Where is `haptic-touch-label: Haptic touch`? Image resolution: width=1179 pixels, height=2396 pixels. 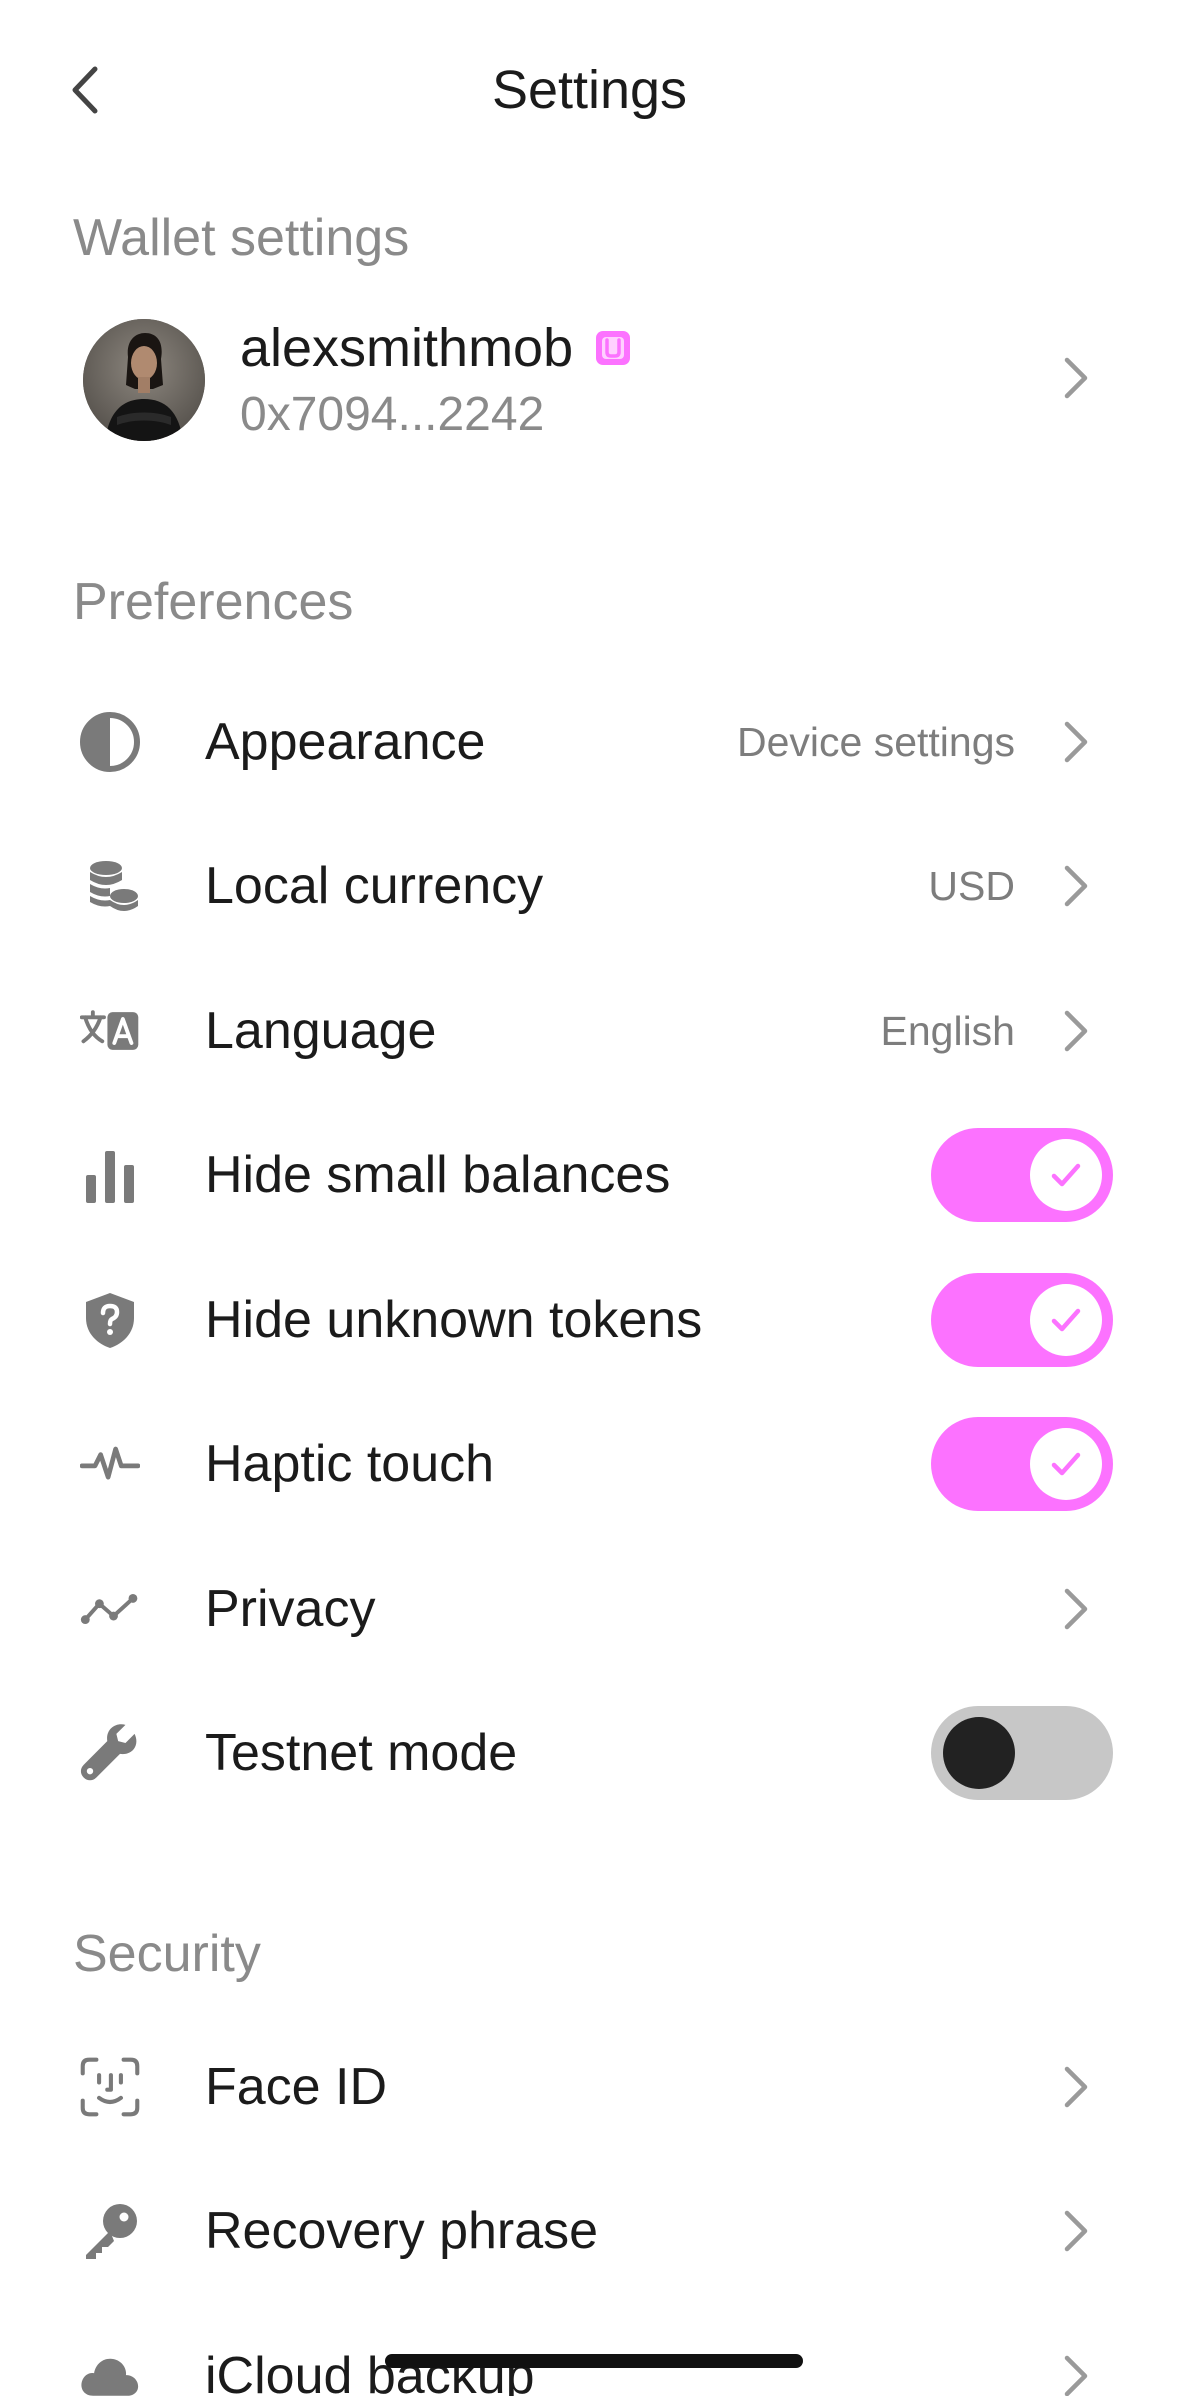 haptic-touch-label: Haptic touch is located at coordinates (350, 1464).